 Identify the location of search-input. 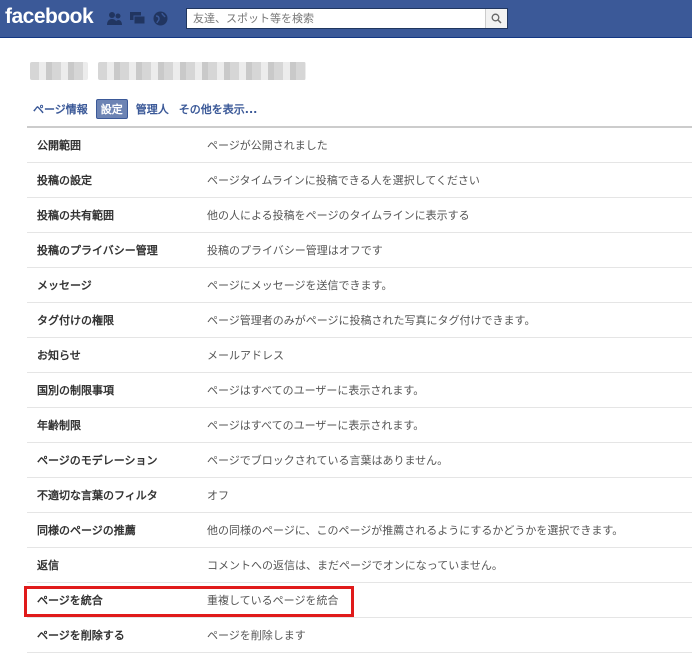
(336, 18).